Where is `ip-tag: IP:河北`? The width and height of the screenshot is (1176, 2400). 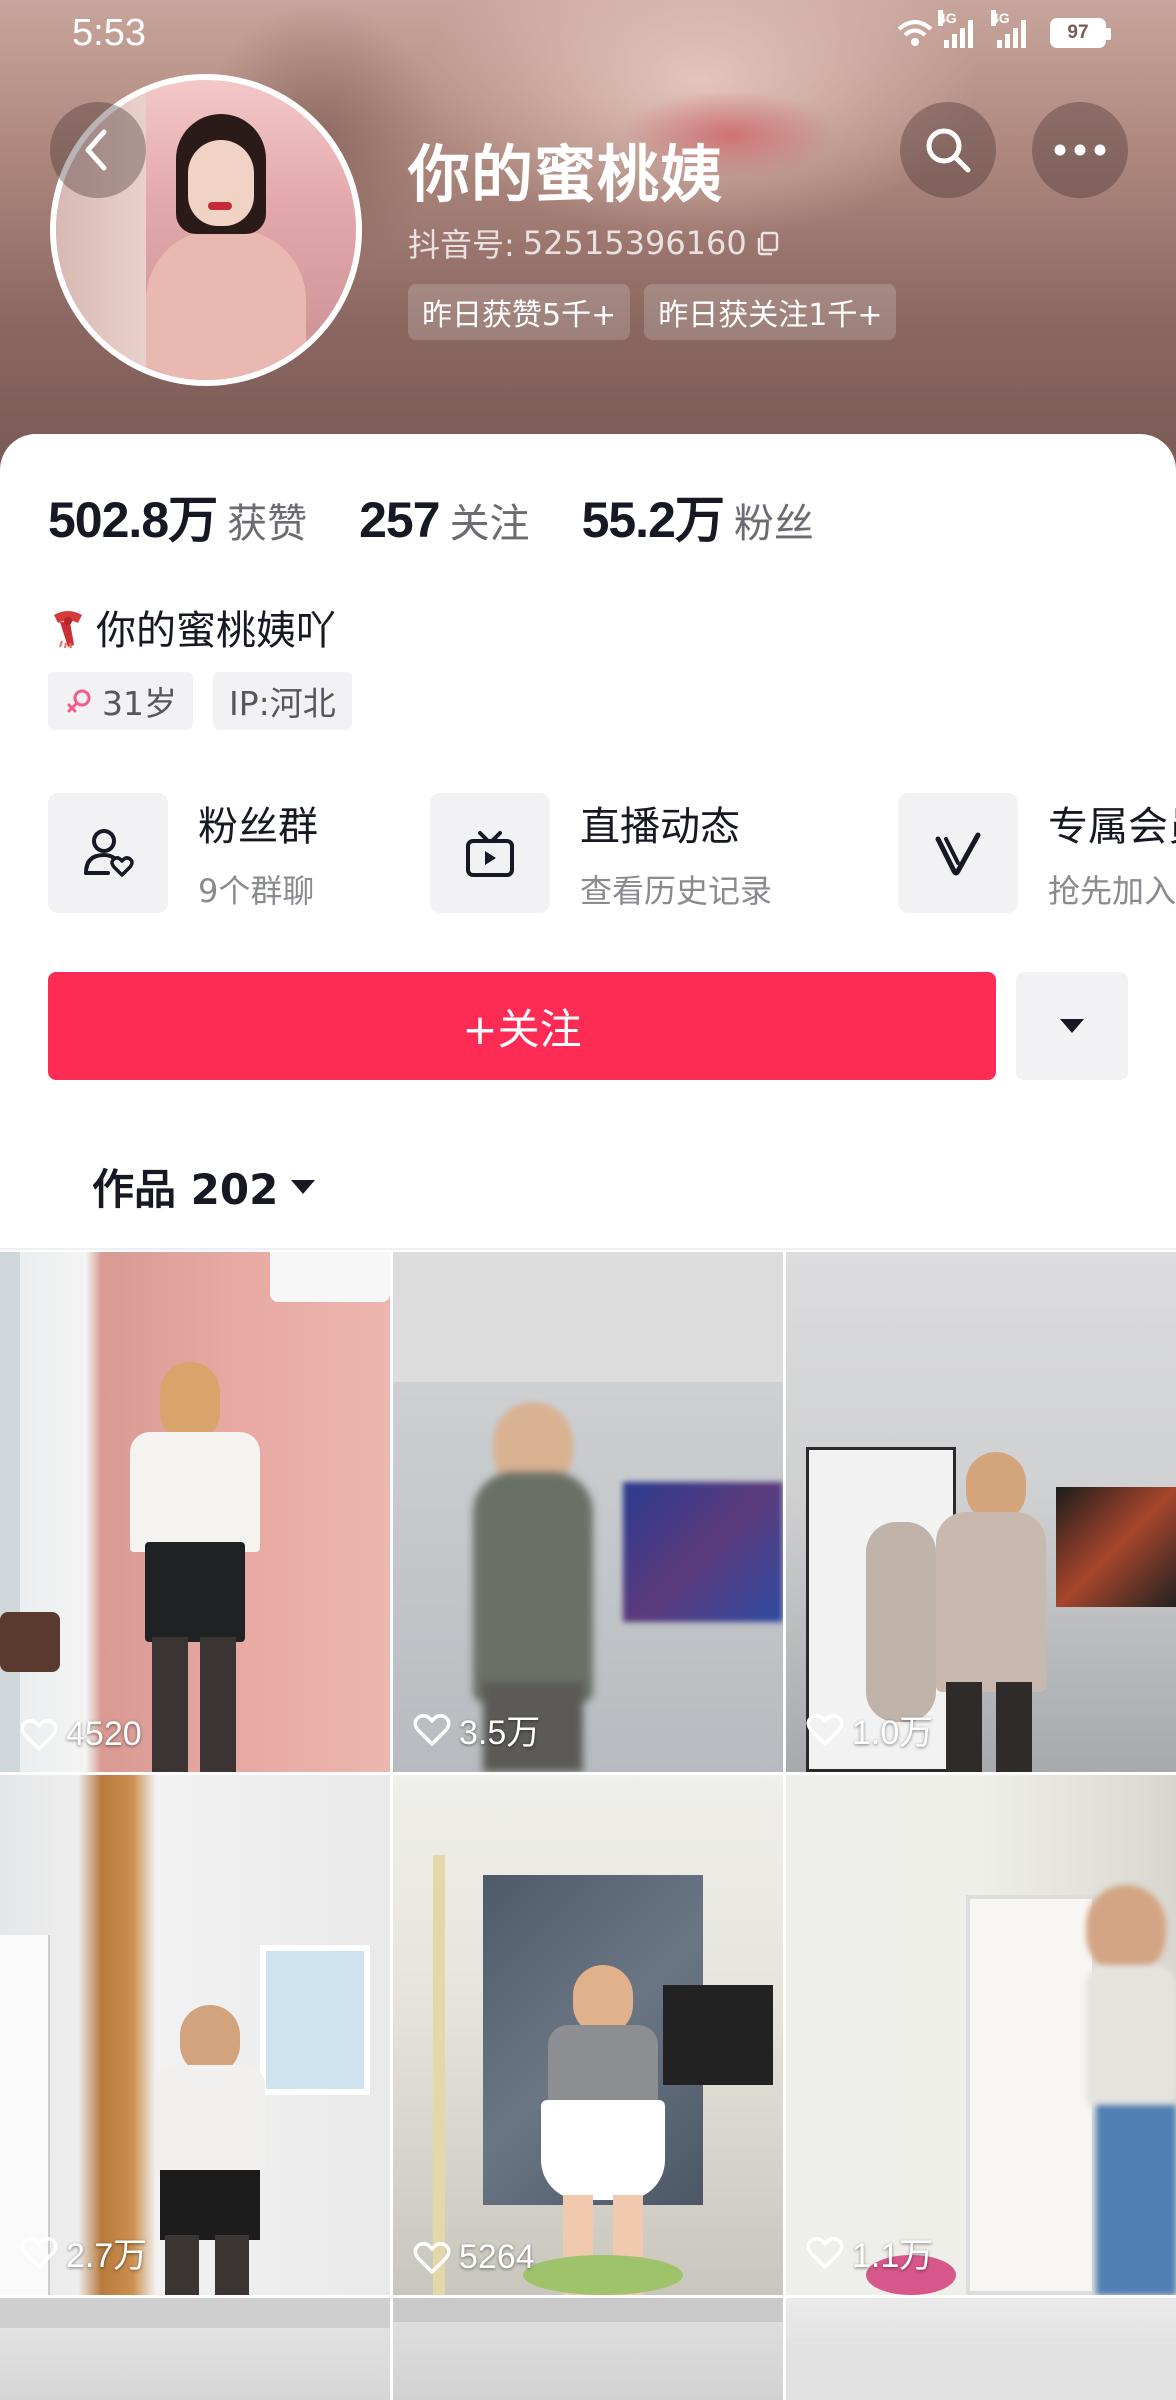 ip-tag: IP:河北 is located at coordinates (282, 701).